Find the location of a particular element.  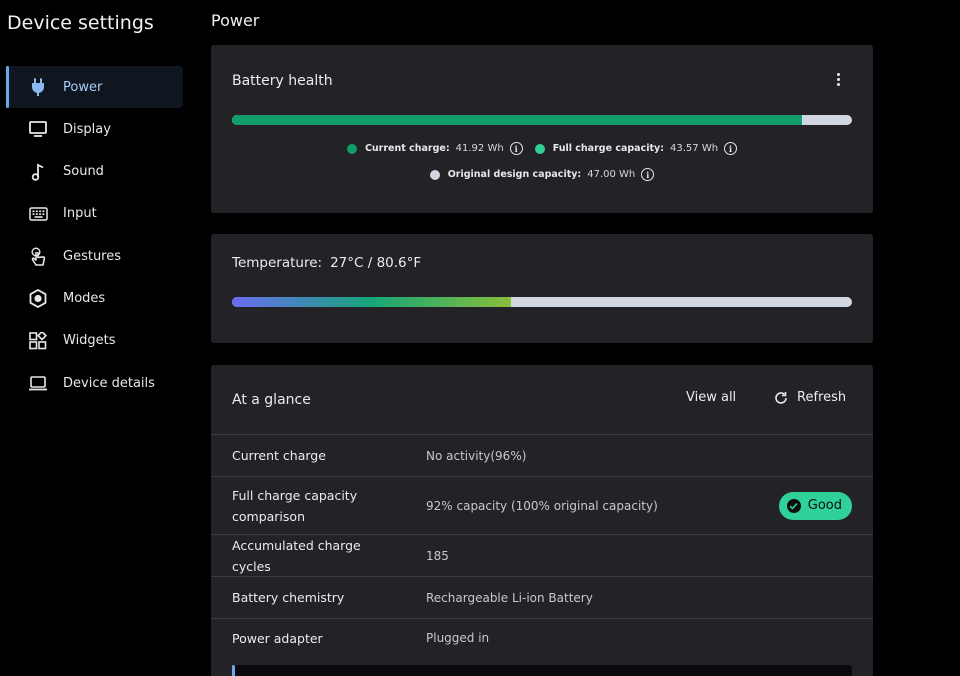

sidebar-item-modes: Modes is located at coordinates (94, 298).